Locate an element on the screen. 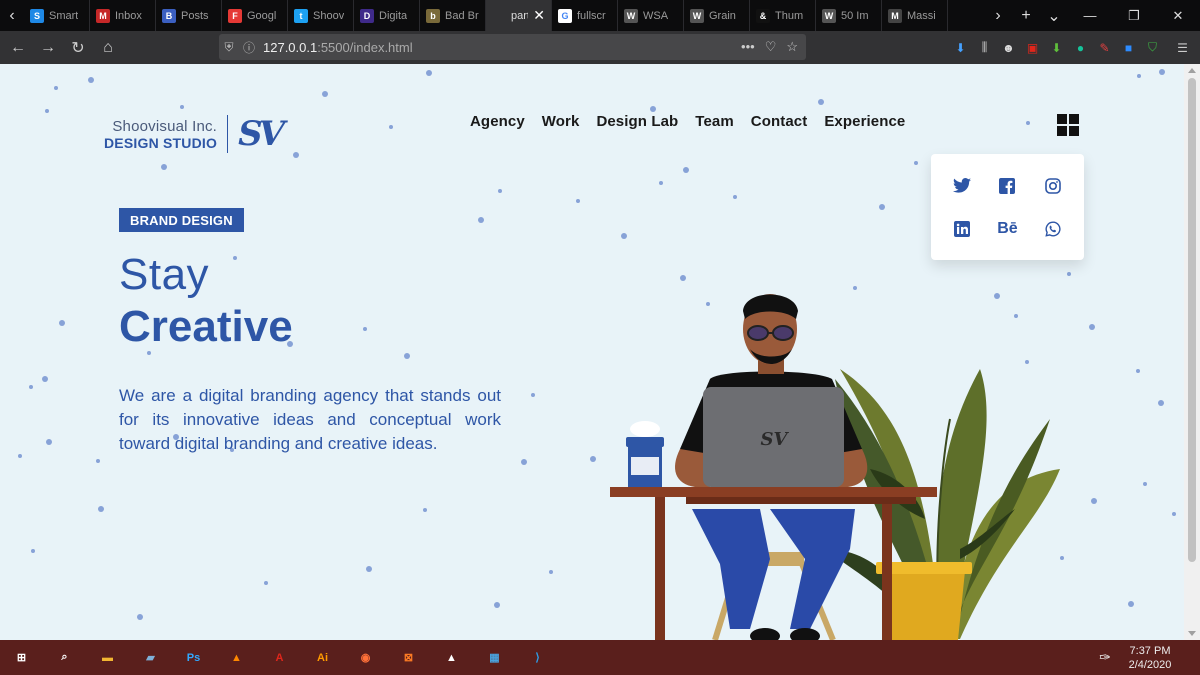 This screenshot has height=675, width=1200. clock-date: 2/4/2020 is located at coordinates (1150, 664).